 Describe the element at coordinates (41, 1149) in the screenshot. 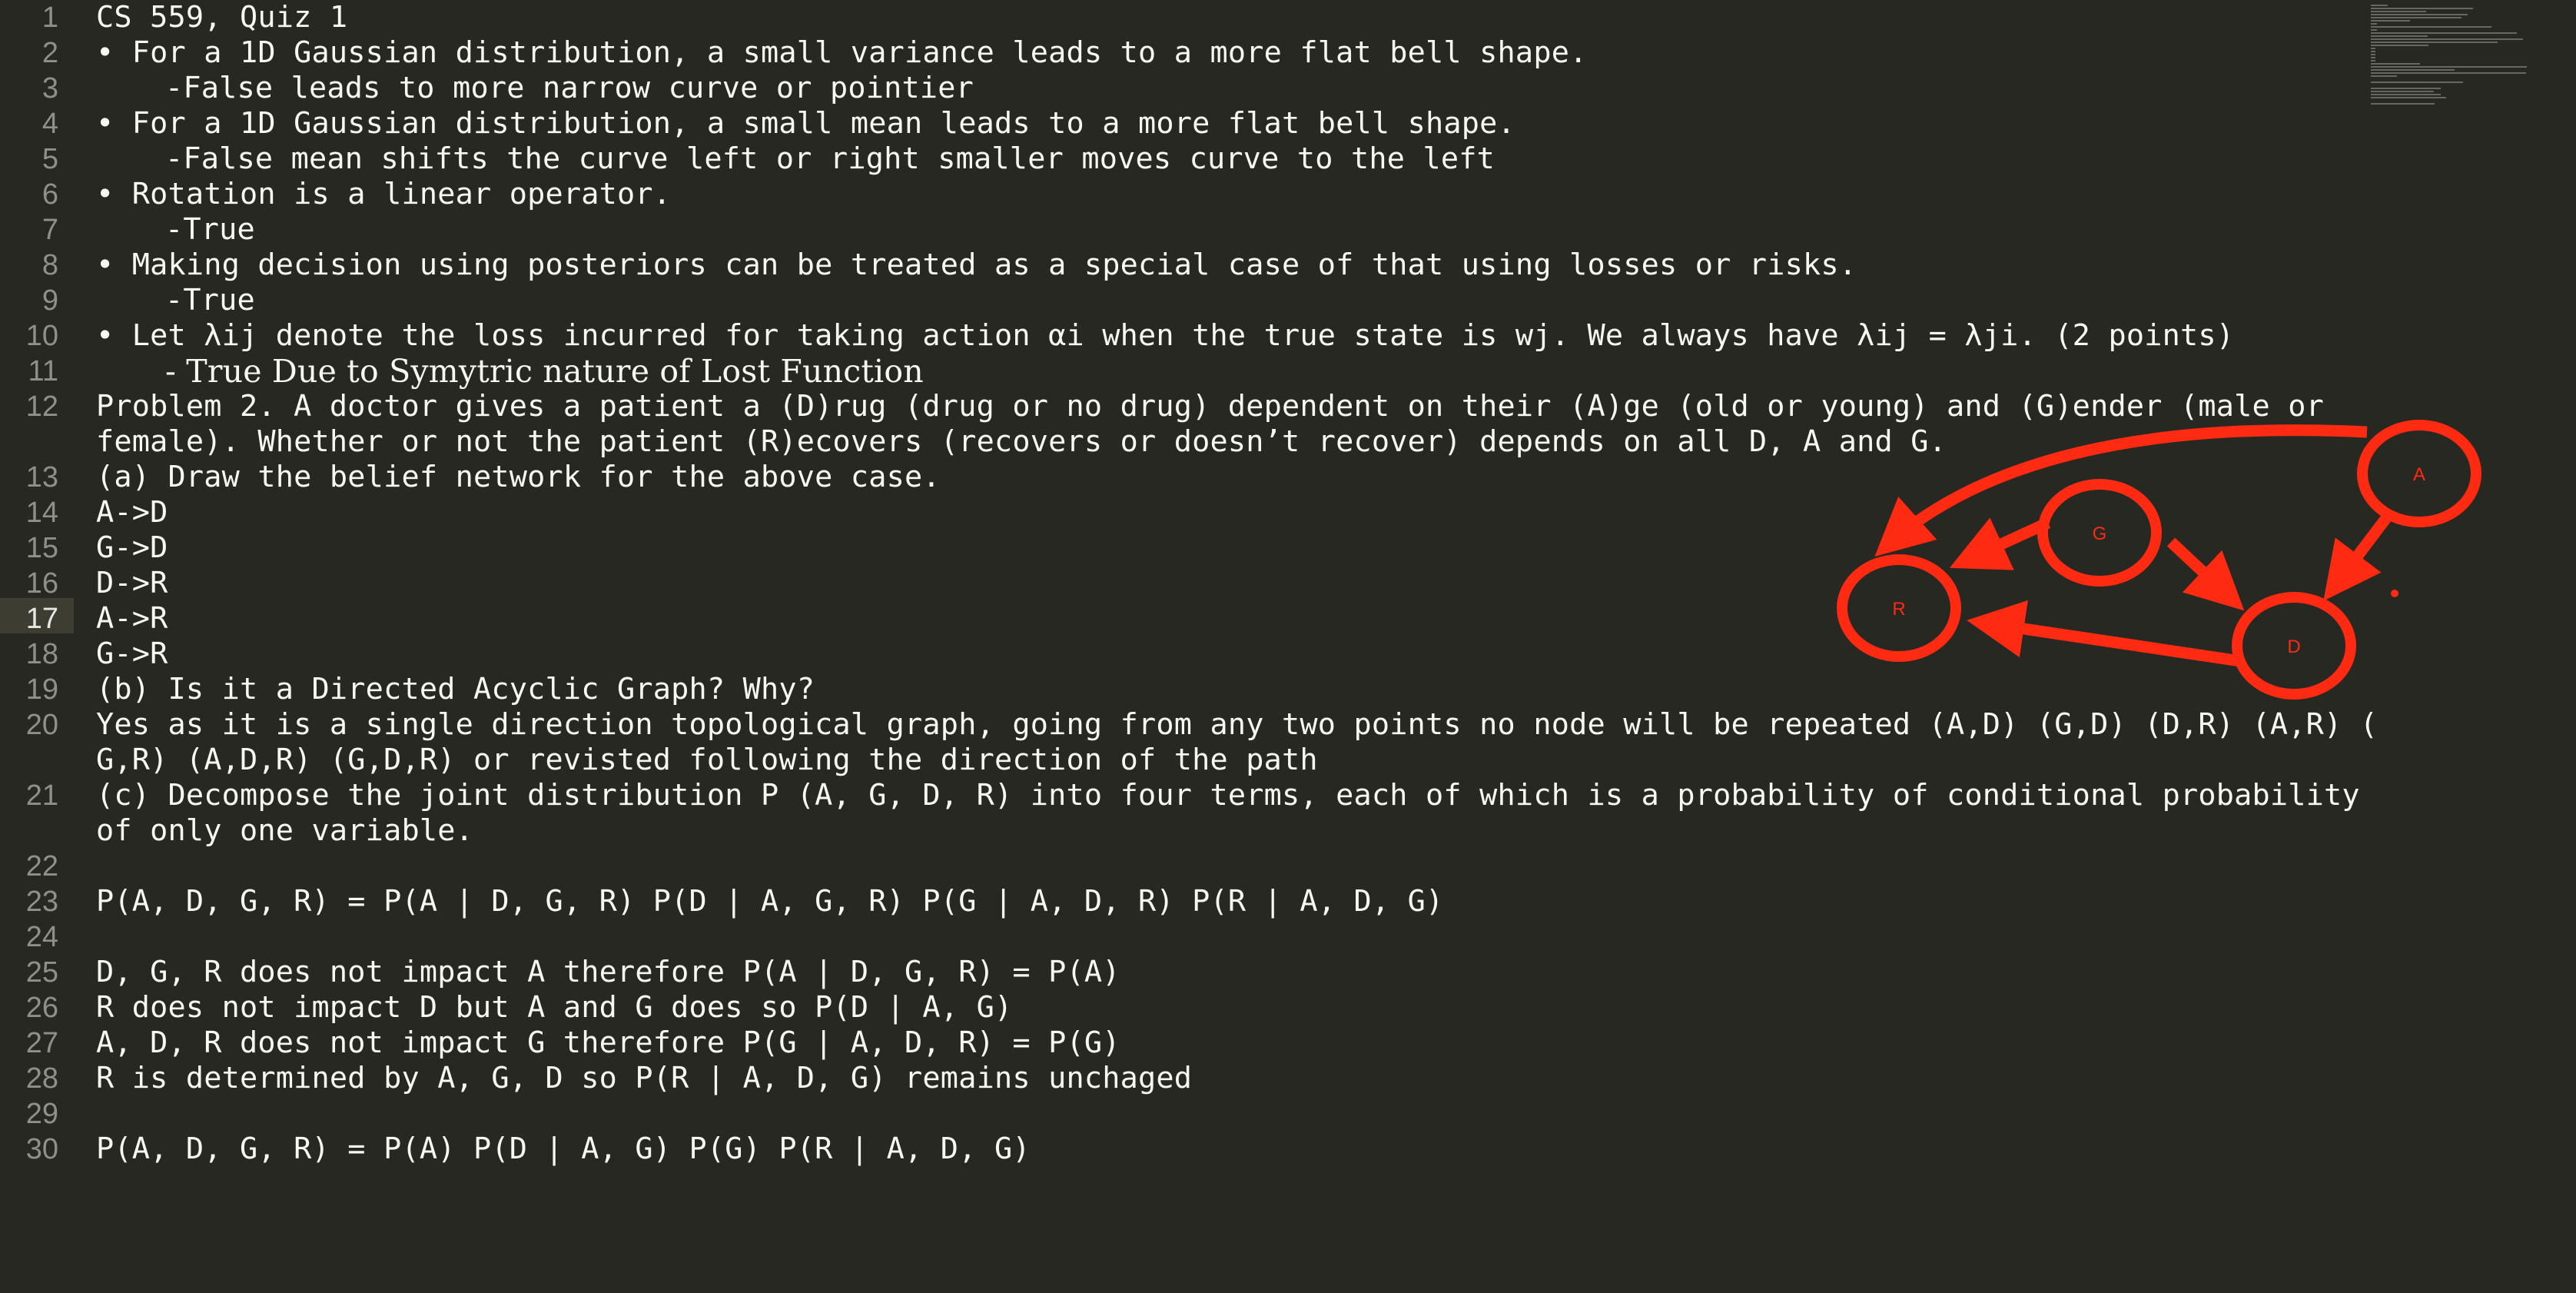

I see `line-number: 30` at that location.